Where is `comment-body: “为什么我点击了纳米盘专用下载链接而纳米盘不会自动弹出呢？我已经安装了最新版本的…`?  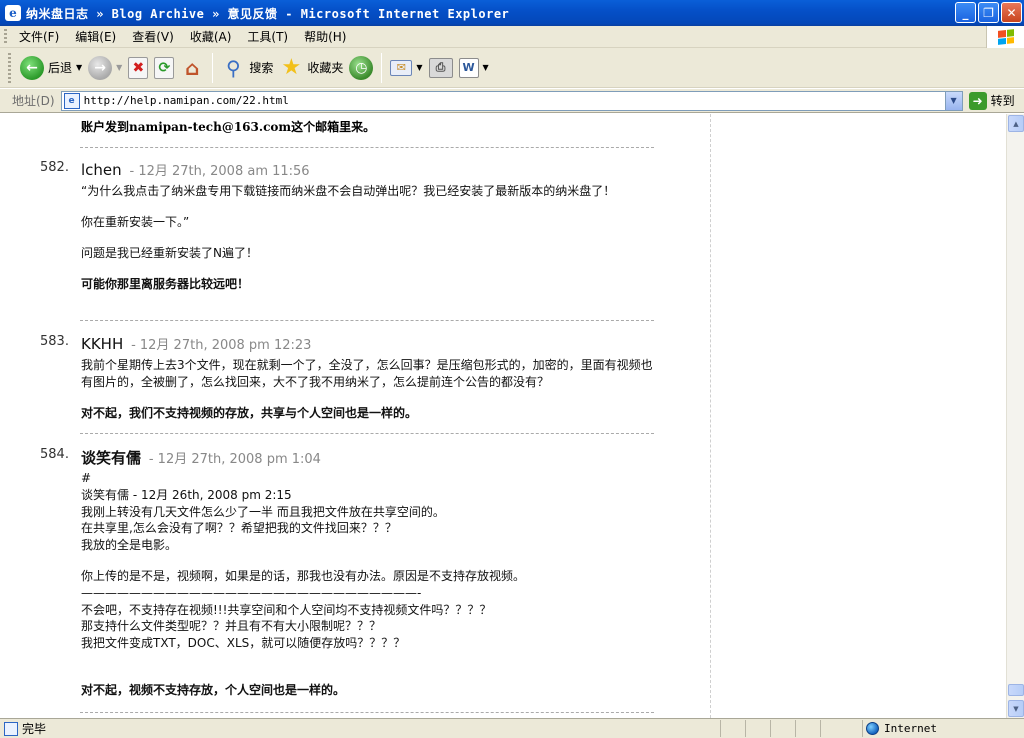
comment-body: “为什么我点击了纳米盘专用下载链接而纳米盘不会自动弹出呢？我已经安装了最新版本的… is located at coordinates (368, 245).